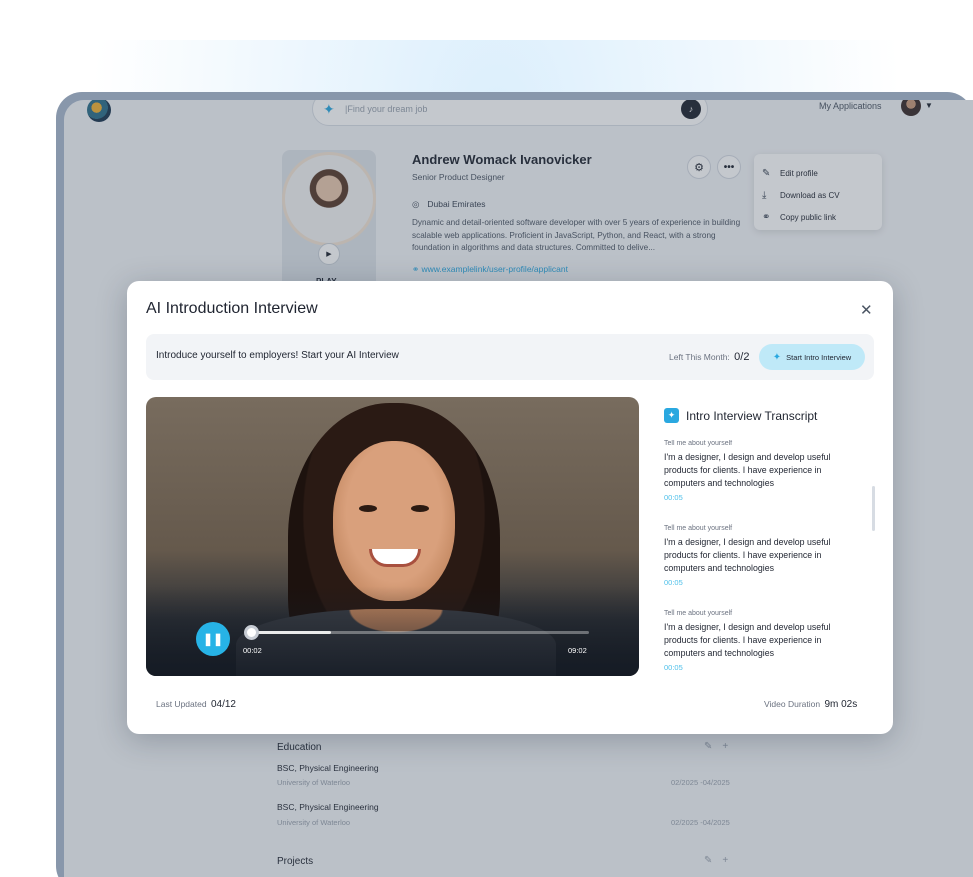 Image resolution: width=973 pixels, height=877 pixels. I want to click on start-button-label: Start Intro Interview, so click(819, 357).